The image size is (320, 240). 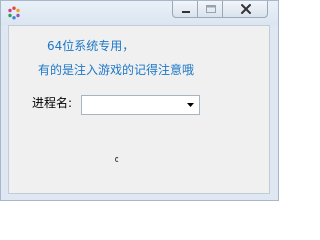 What do you see at coordinates (117, 159) in the screenshot?
I see `decorative-mark` at bounding box center [117, 159].